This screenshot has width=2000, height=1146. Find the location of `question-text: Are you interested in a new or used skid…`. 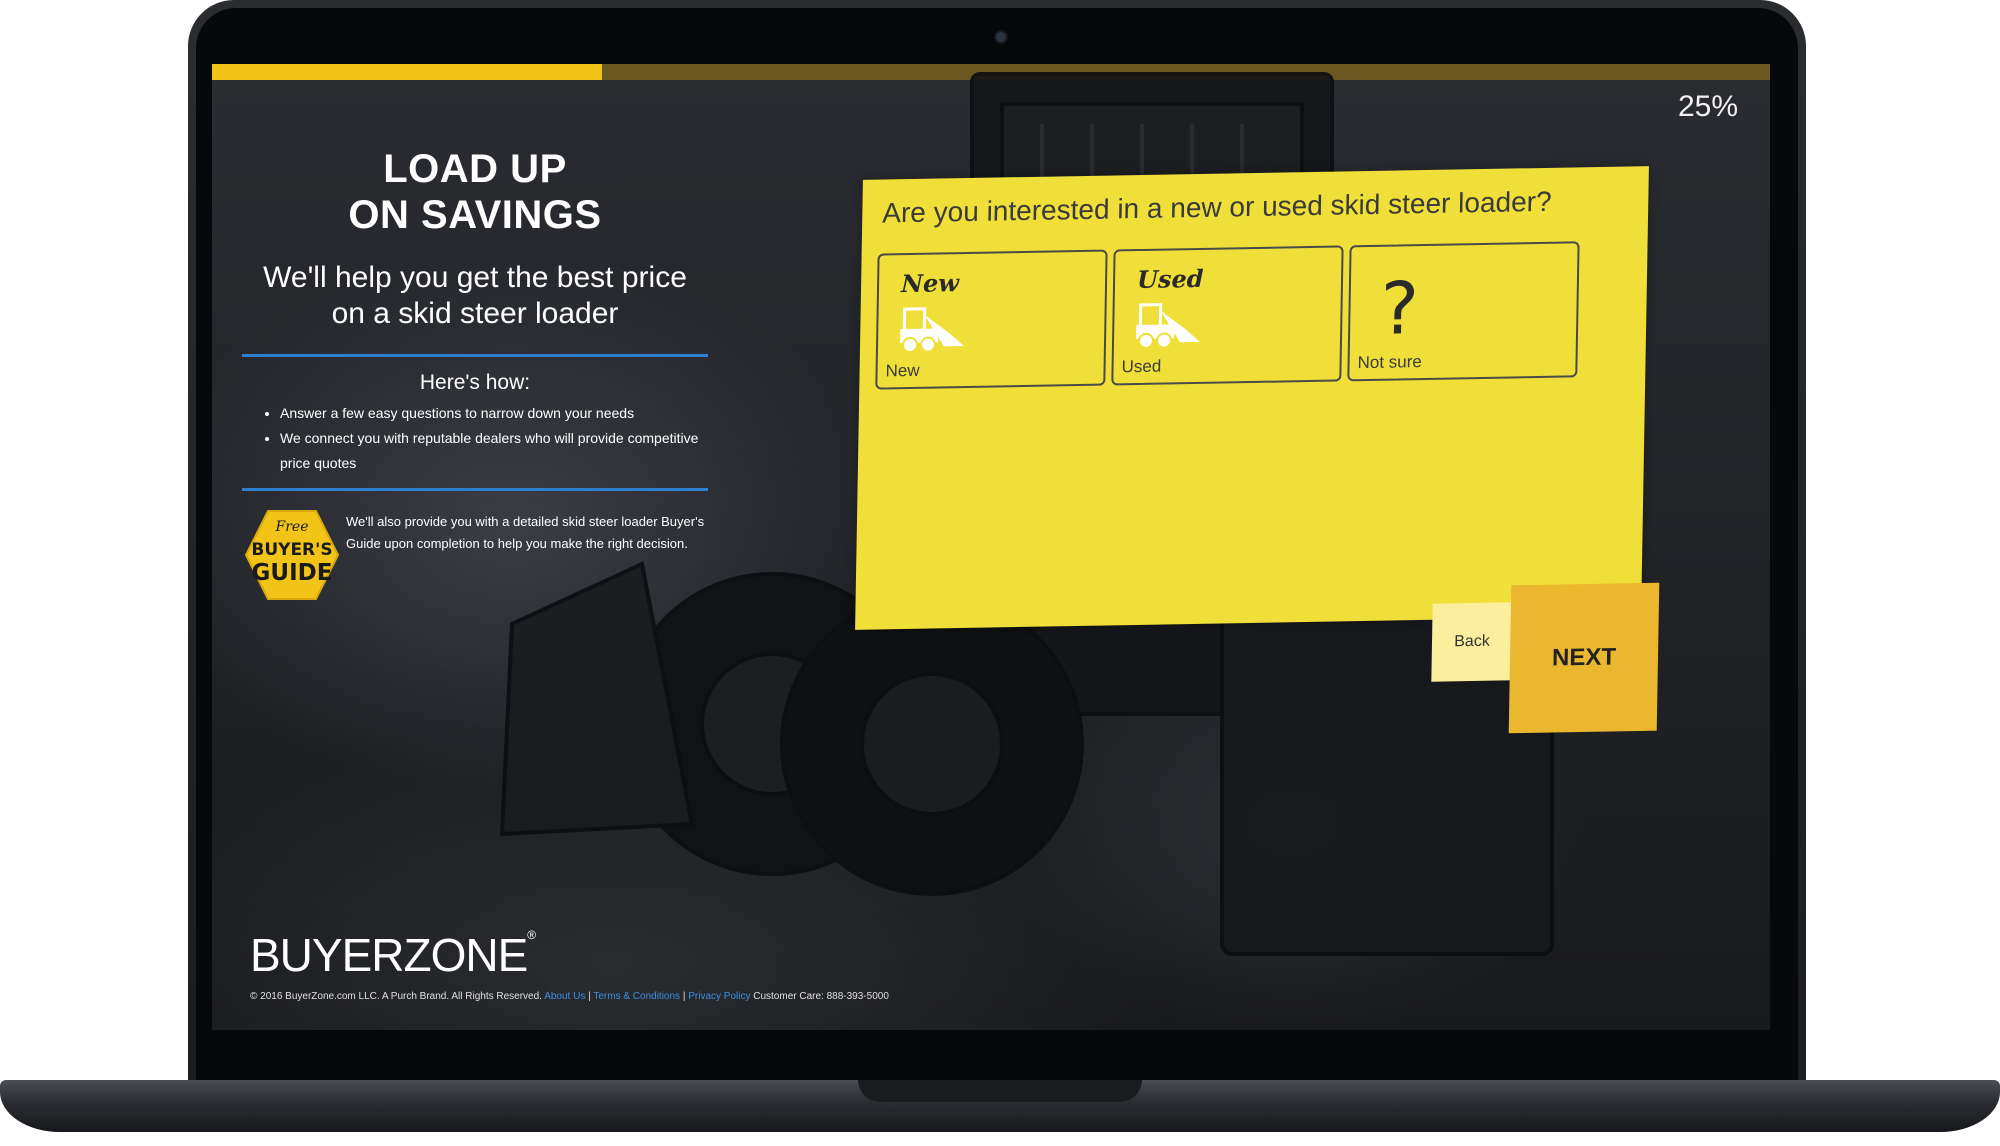

question-text: Are you interested in a new or used skid… is located at coordinates (1217, 207).